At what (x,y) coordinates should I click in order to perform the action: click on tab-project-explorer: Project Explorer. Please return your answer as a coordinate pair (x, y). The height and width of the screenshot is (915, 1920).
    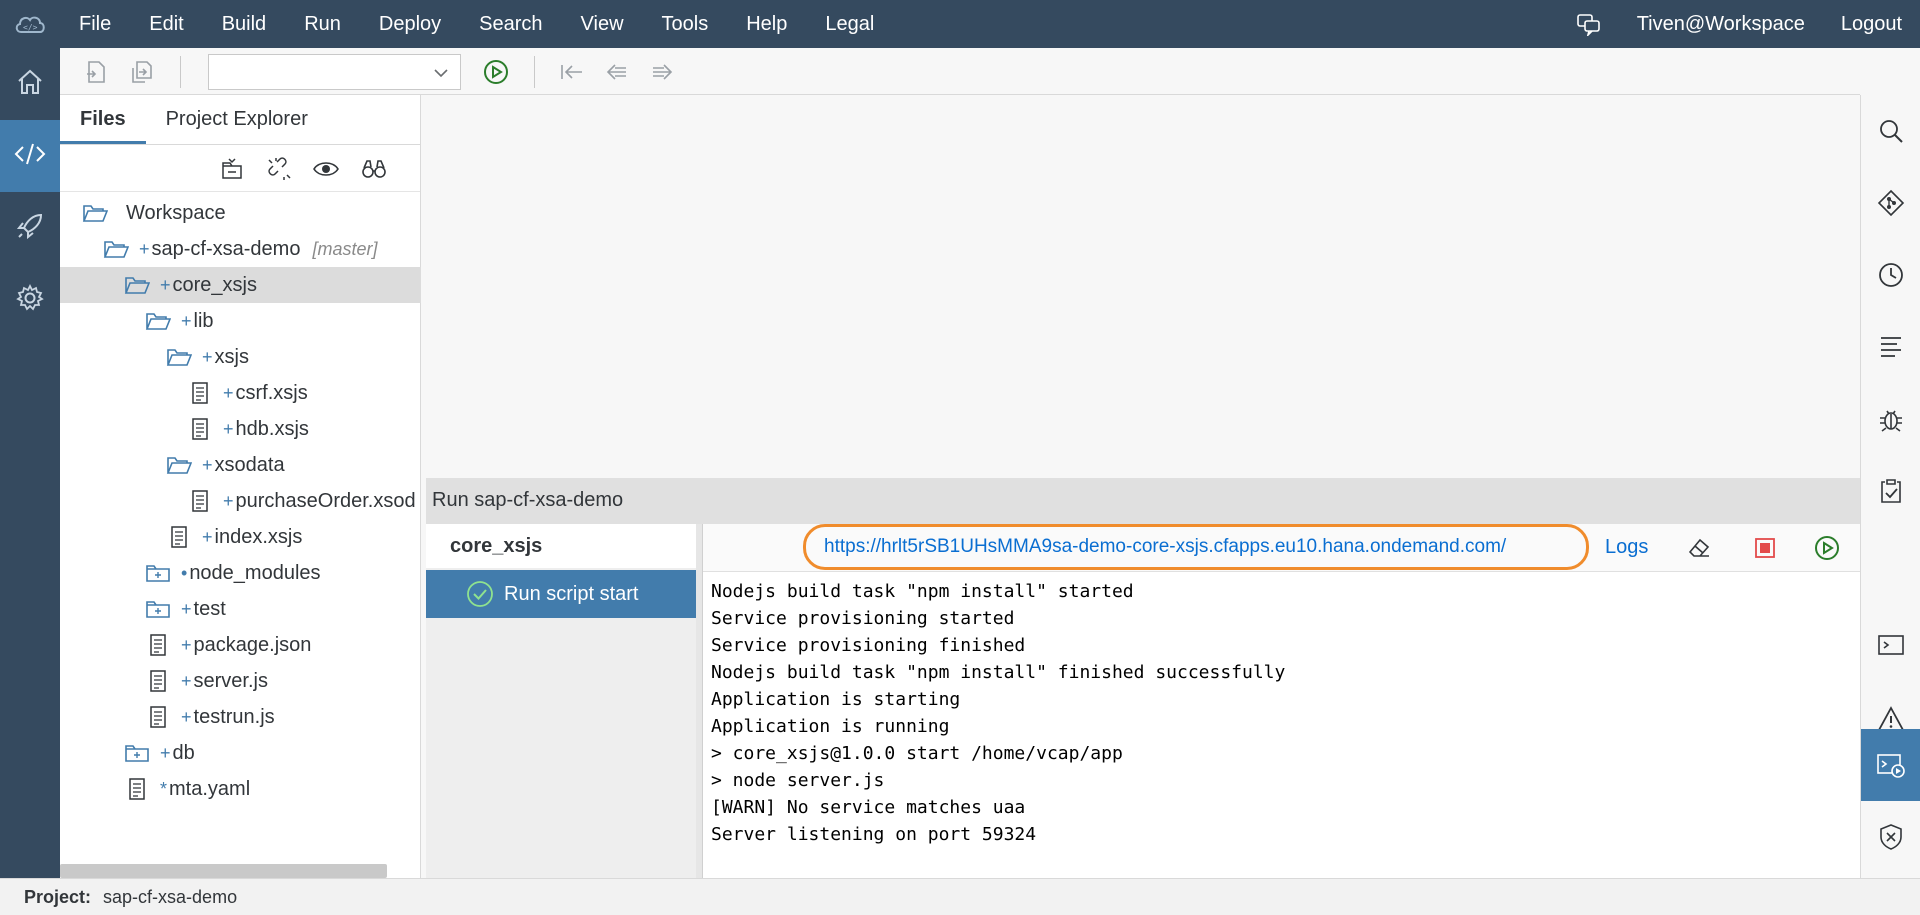
    Looking at the image, I should click on (237, 119).